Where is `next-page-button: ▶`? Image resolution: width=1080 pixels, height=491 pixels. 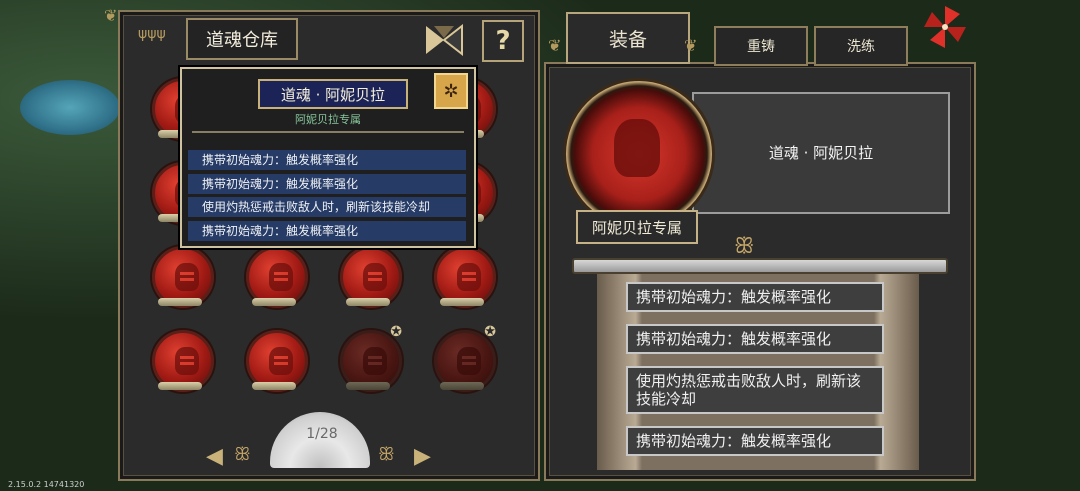 next-page-button: ▶ is located at coordinates (422, 456).